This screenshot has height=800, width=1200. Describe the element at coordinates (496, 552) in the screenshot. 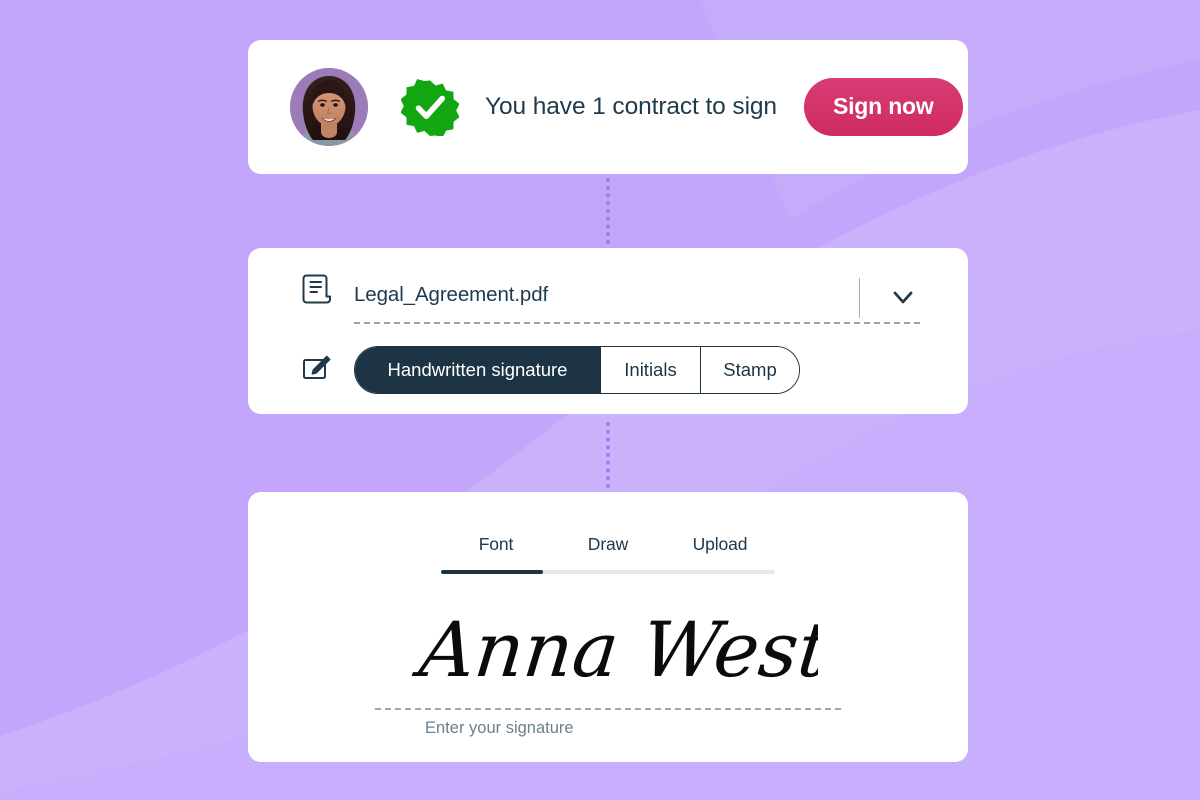

I see `tab-font: Font` at that location.